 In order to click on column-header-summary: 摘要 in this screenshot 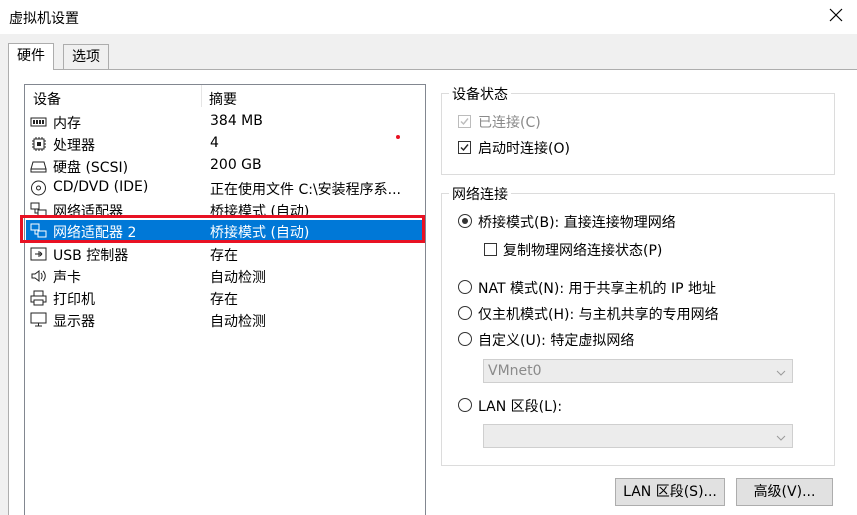, I will do `click(223, 99)`.